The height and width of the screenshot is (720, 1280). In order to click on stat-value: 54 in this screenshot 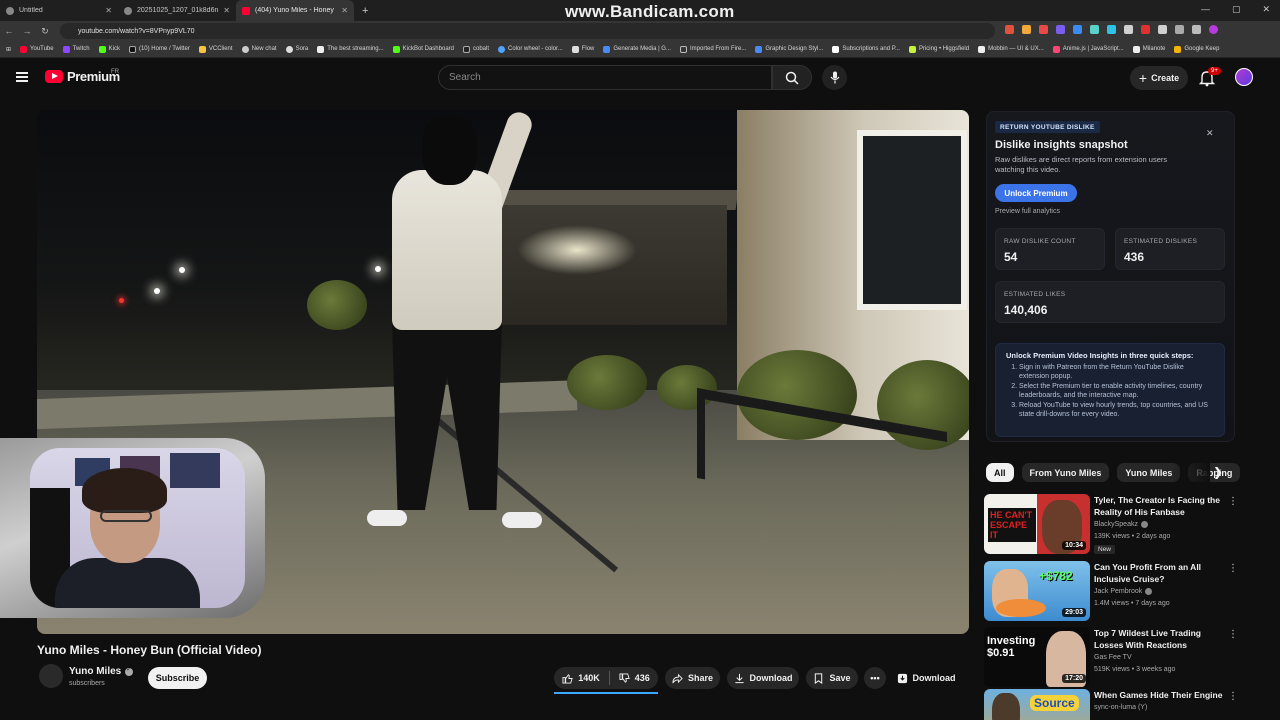, I will do `click(1011, 257)`.